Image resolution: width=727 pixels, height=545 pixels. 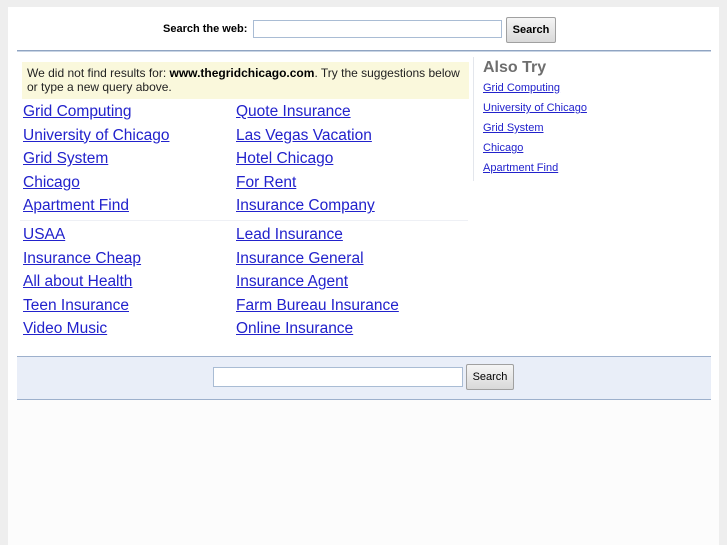 I want to click on also-try-link: Grid Computing, so click(x=558, y=88).